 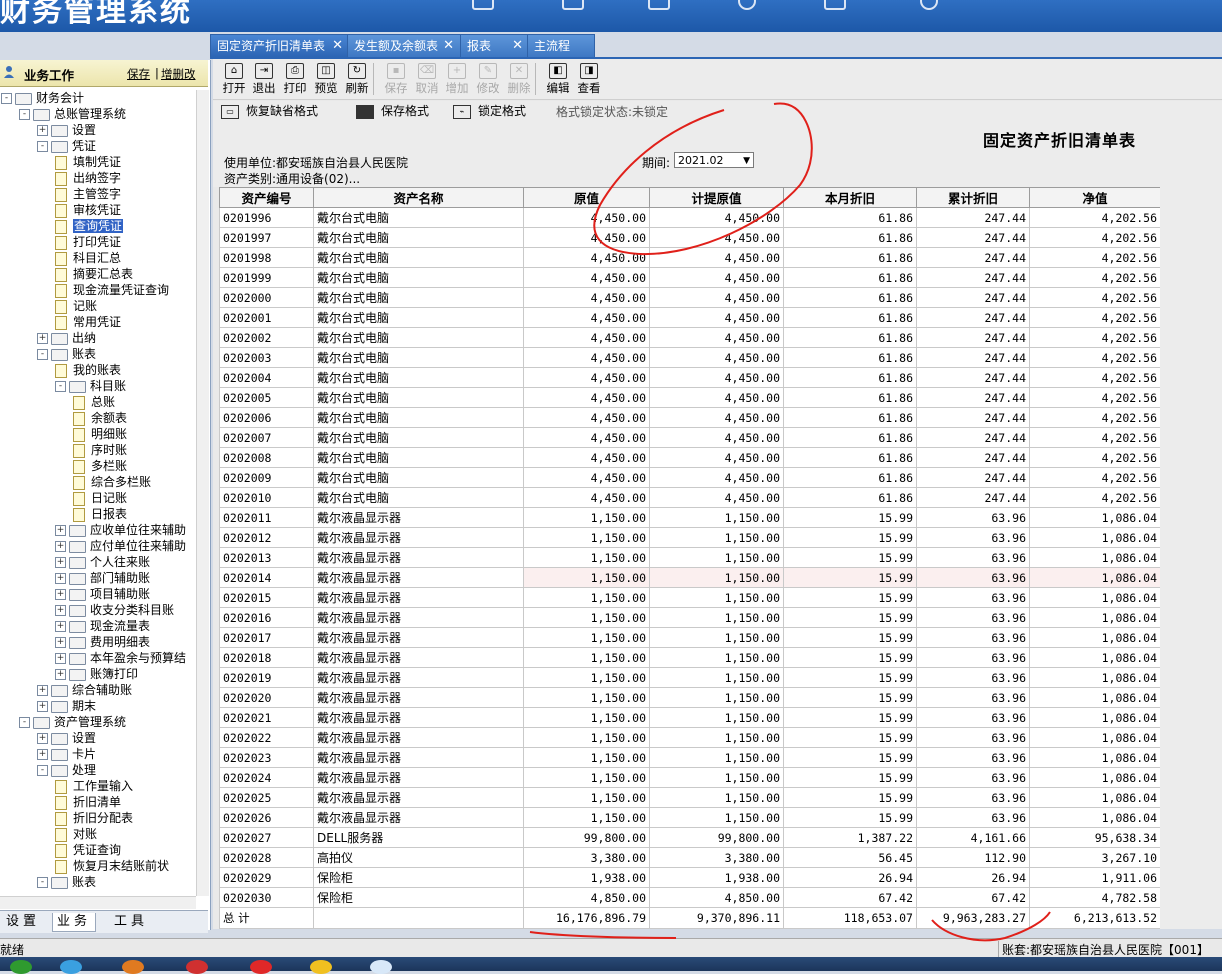 I want to click on save-button: ▪ 保存, so click(x=396, y=79).